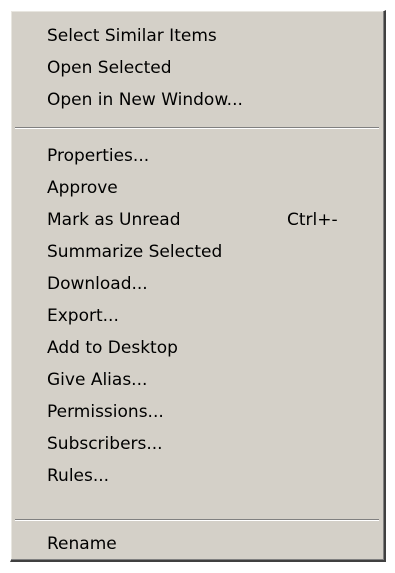  Describe the element at coordinates (197, 68) in the screenshot. I see `menu-item-open-selected: Open Selected` at that location.